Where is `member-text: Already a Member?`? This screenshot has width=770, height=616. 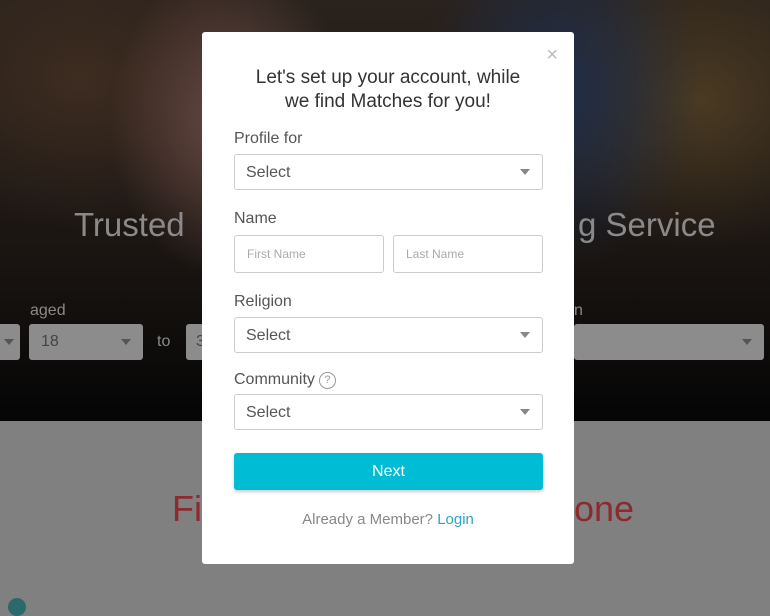
member-text: Already a Member? is located at coordinates (368, 519).